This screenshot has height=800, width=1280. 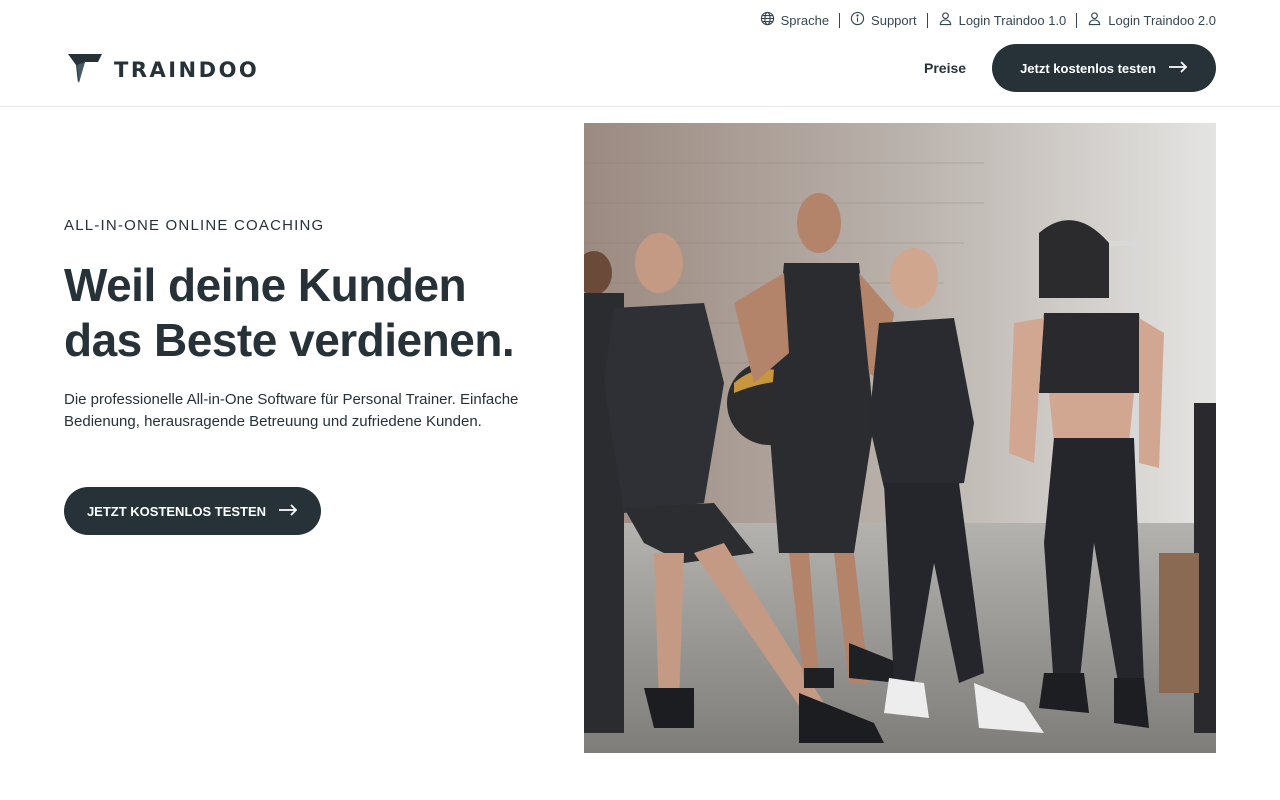 What do you see at coordinates (176, 511) in the screenshot?
I see `hero-cta-label: JETZT KOSTENLOS TESTEN` at bounding box center [176, 511].